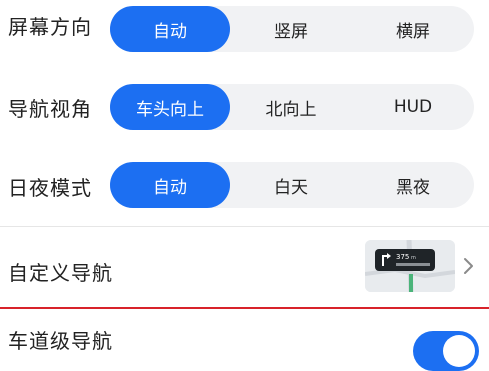  What do you see at coordinates (60, 341) in the screenshot?
I see `lane-nav-label: 车道级导航` at bounding box center [60, 341].